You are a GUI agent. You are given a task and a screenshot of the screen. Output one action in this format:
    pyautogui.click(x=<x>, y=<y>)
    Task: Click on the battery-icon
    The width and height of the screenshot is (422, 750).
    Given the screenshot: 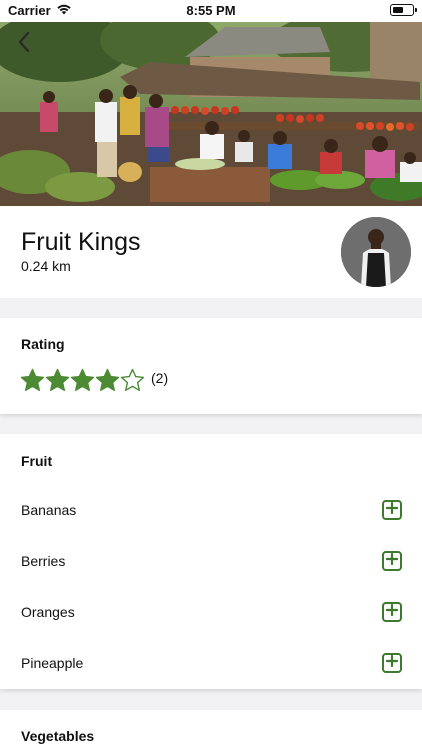 What is the action you would take?
    pyautogui.click(x=403, y=10)
    